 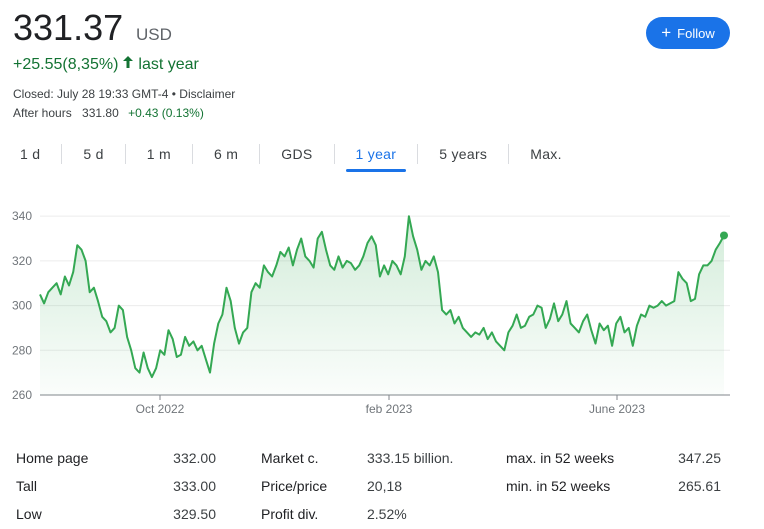 I want to click on stat-value: 2.52%, so click(x=387, y=514).